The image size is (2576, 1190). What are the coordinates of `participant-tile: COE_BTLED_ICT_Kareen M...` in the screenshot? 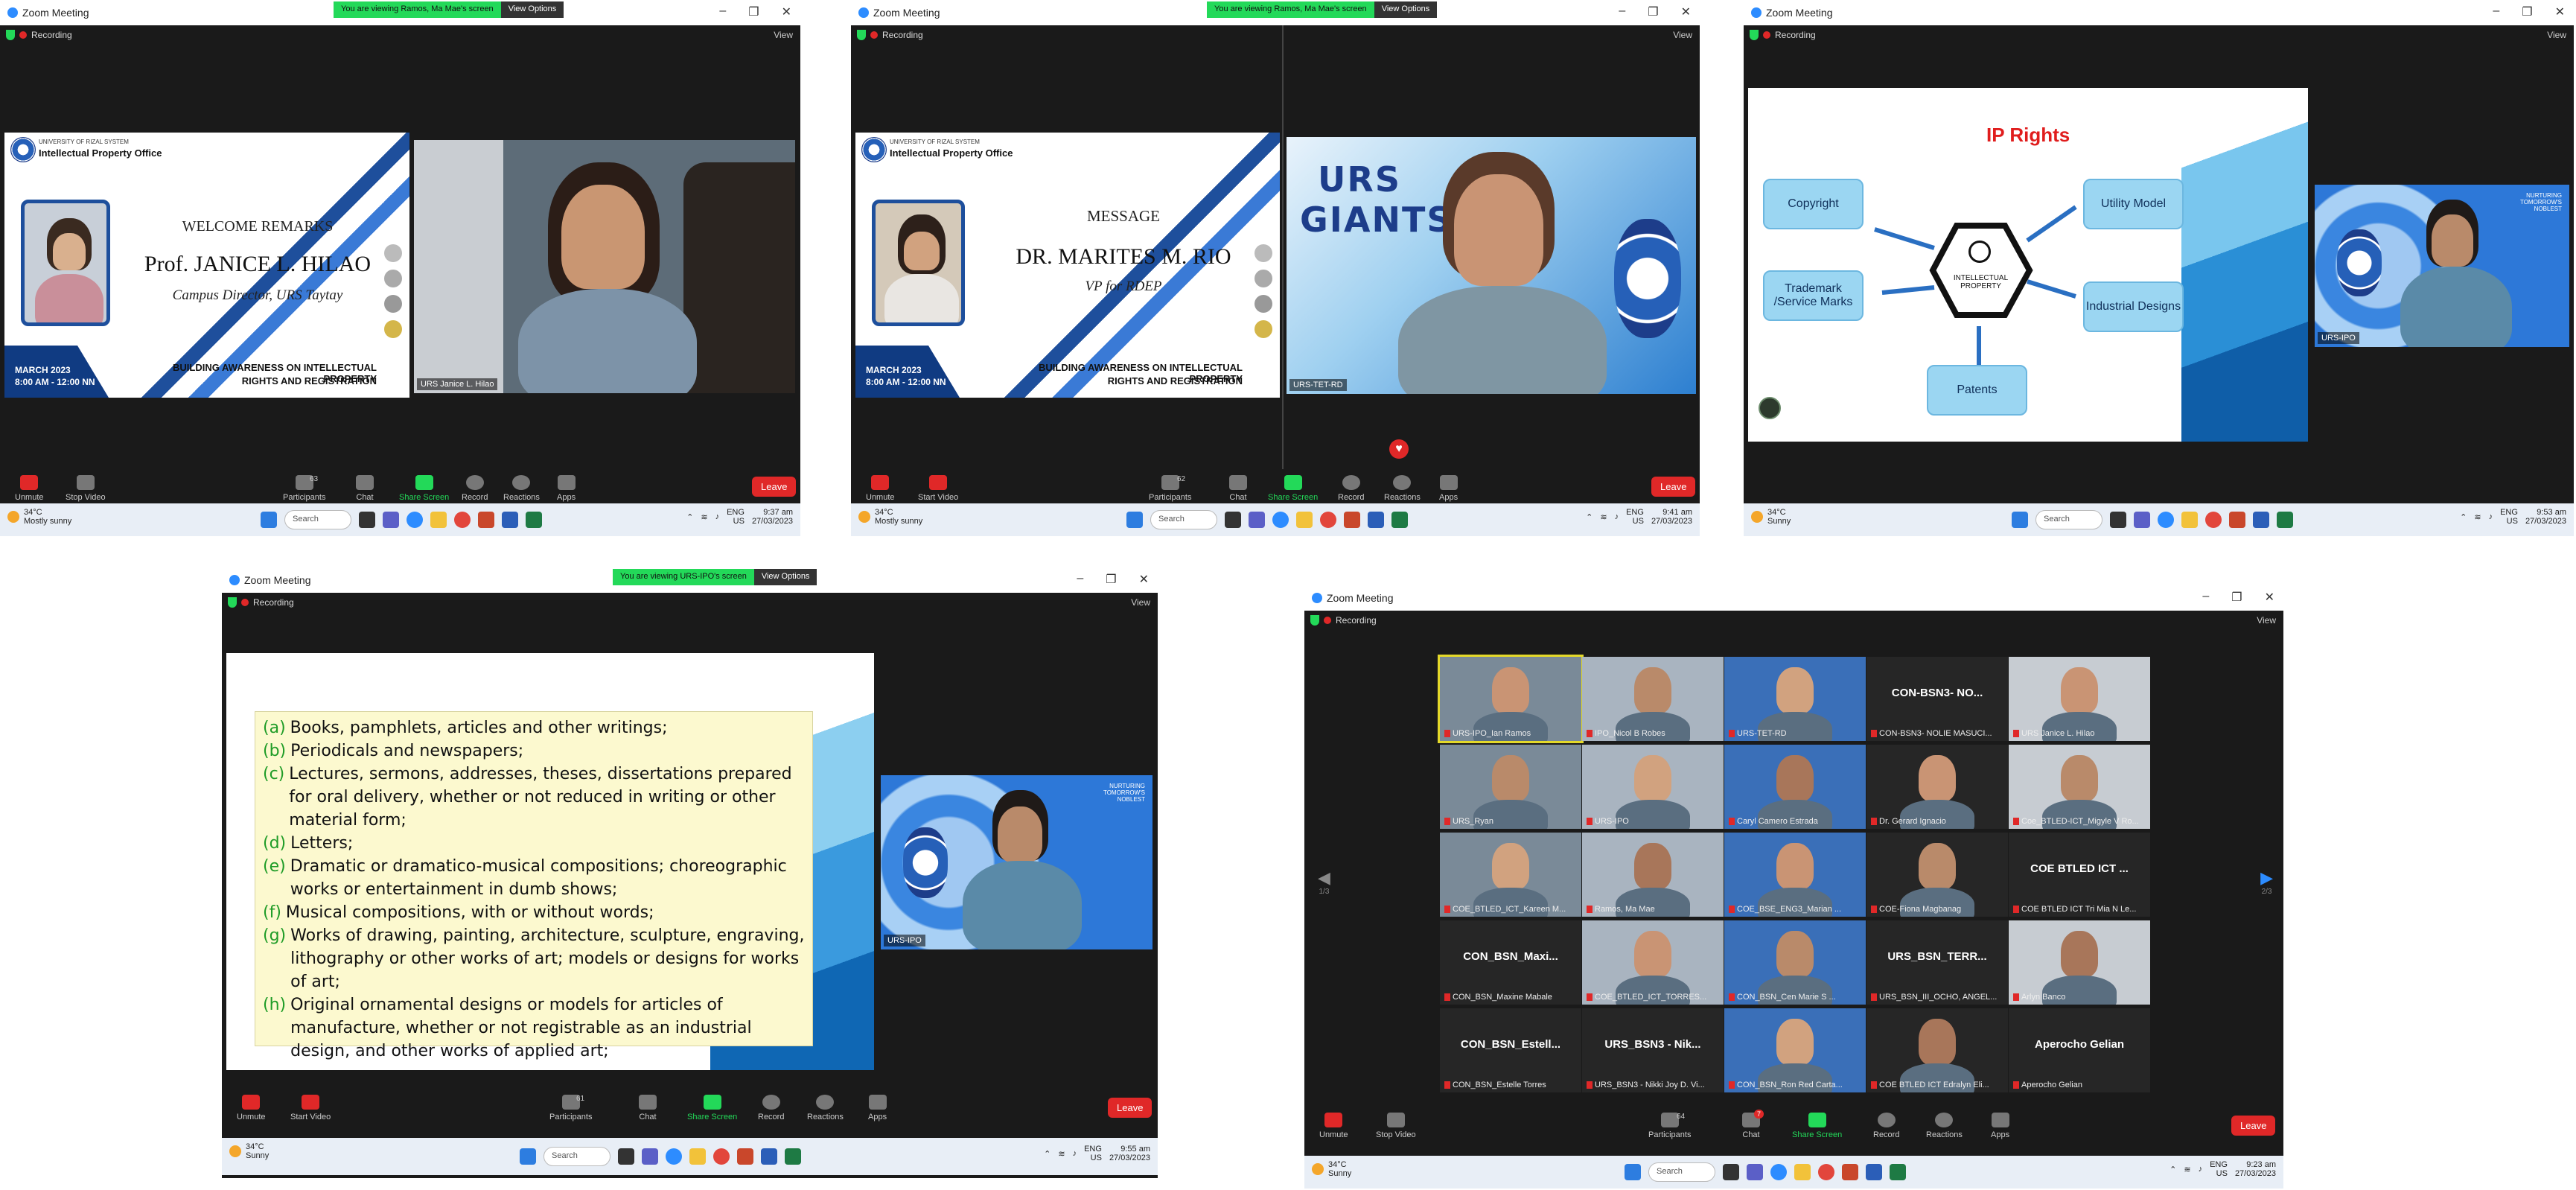 It's located at (1510, 875).